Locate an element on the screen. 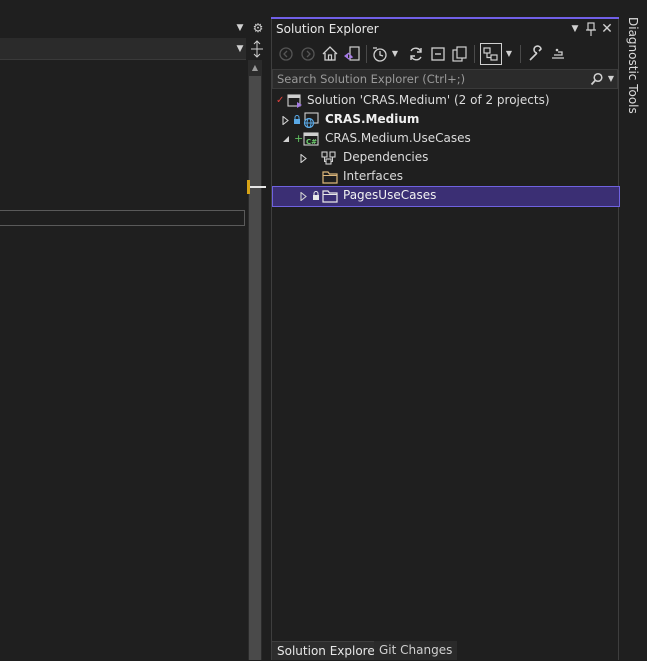 This screenshot has height=661, width=647. solution-icon is located at coordinates (295, 101).